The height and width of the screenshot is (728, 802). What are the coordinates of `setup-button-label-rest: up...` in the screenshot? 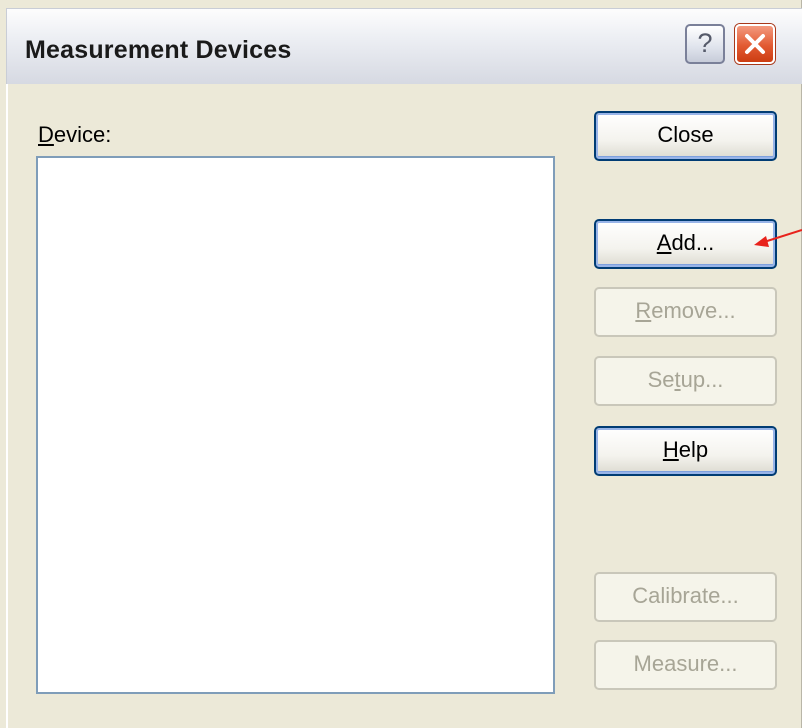 It's located at (702, 379).